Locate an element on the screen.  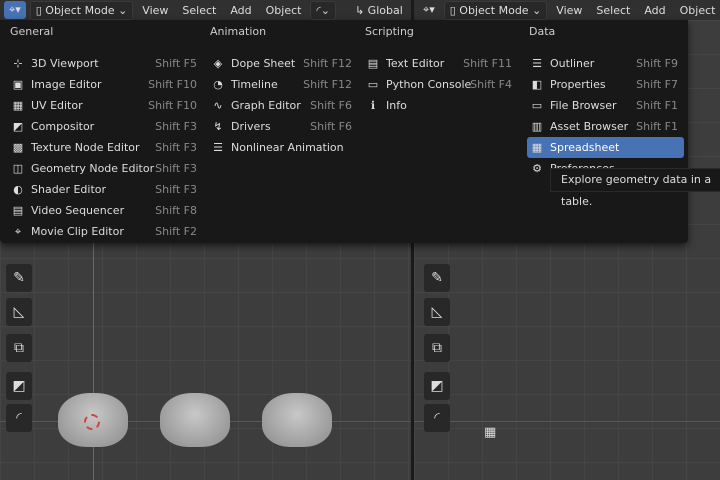
image-editor-icon: ▣ is located at coordinates (18, 84).